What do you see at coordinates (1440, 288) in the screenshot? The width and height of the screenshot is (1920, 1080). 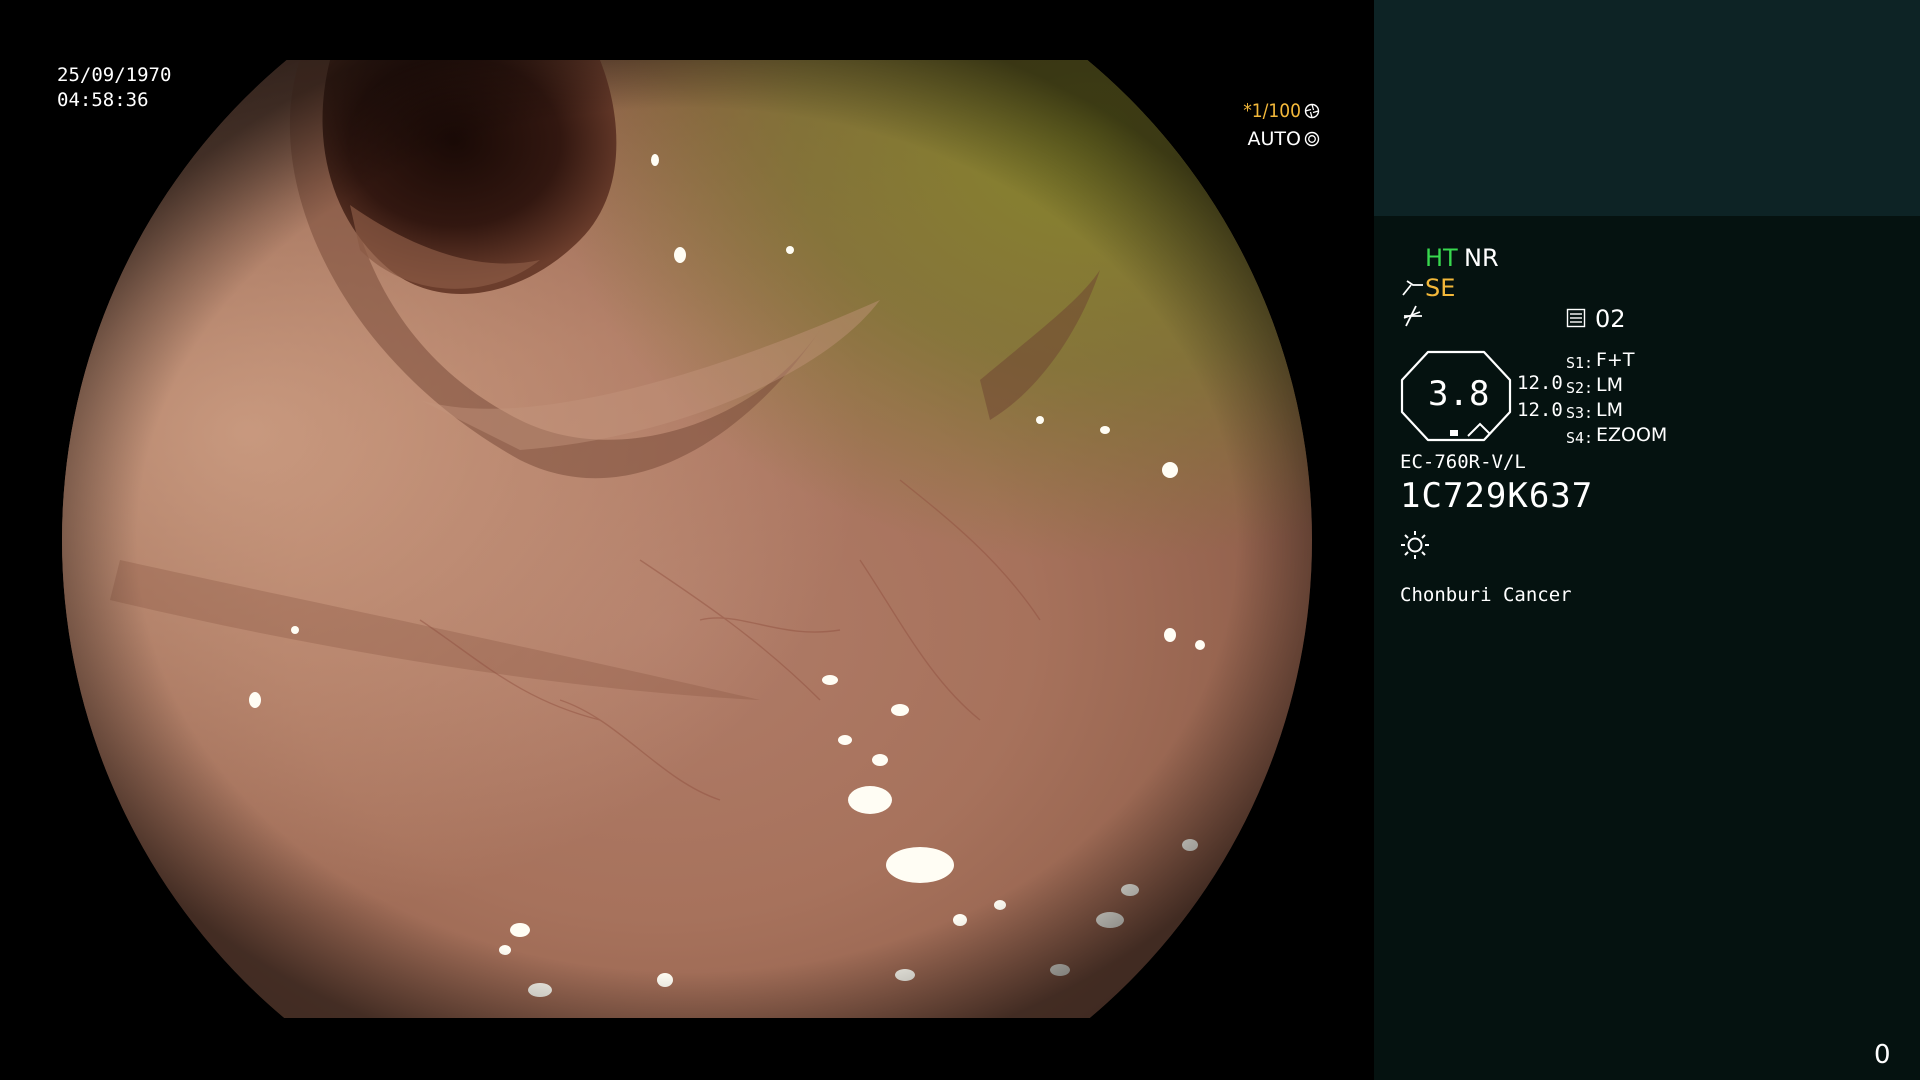 I see `se-indicator: SE` at bounding box center [1440, 288].